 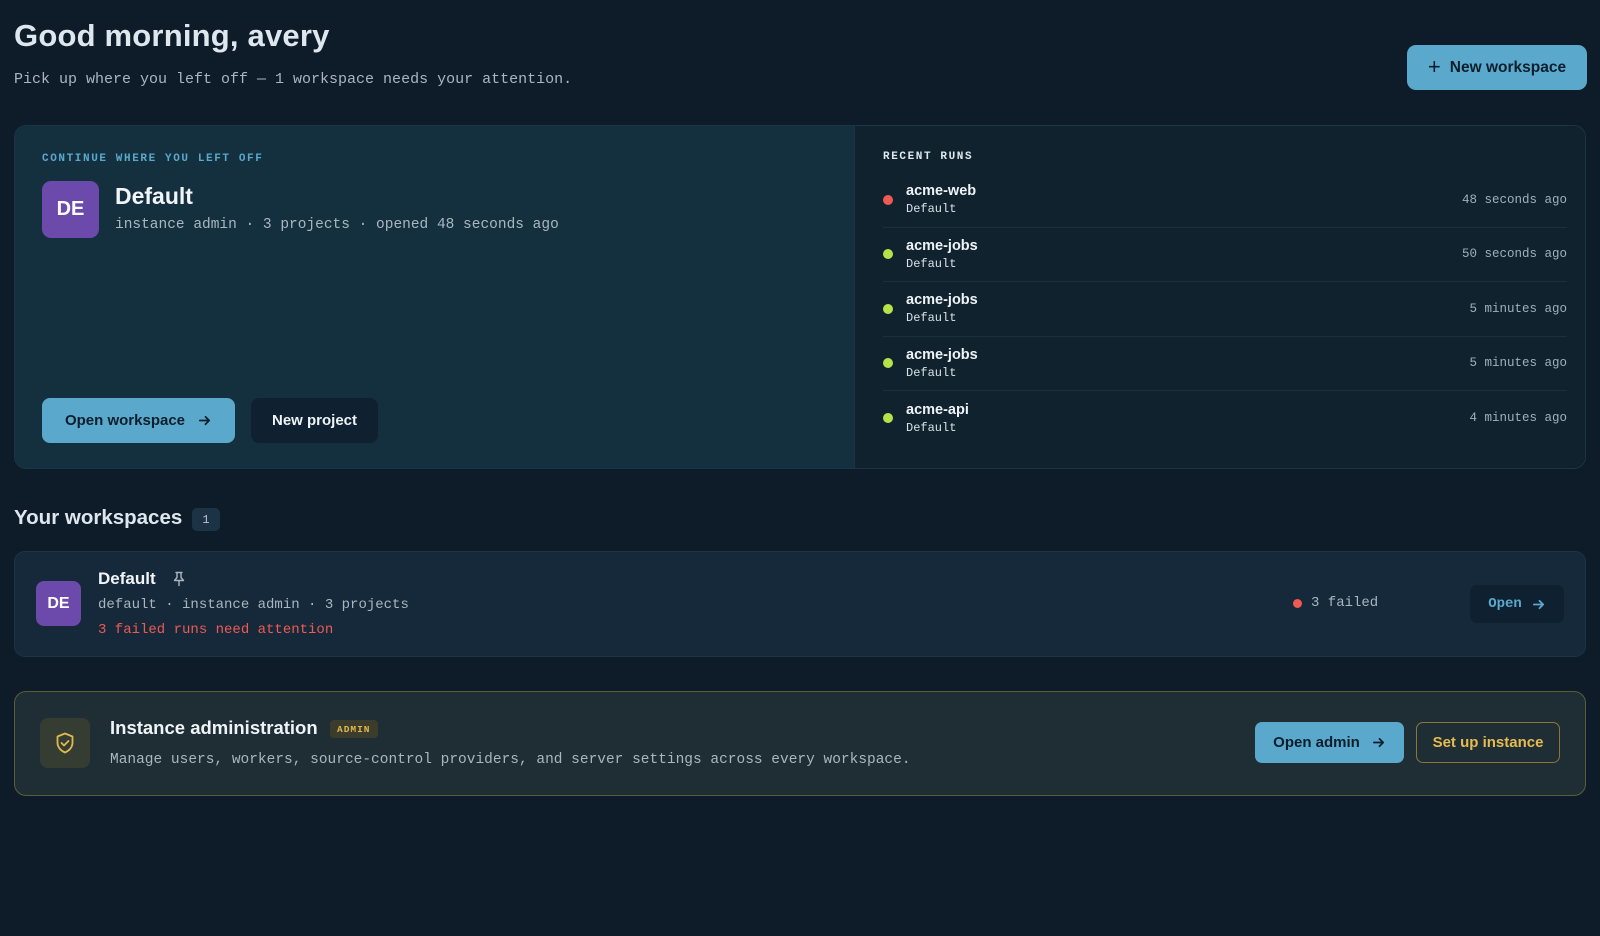 I want to click on admin-badge: ADMIN, so click(x=354, y=729).